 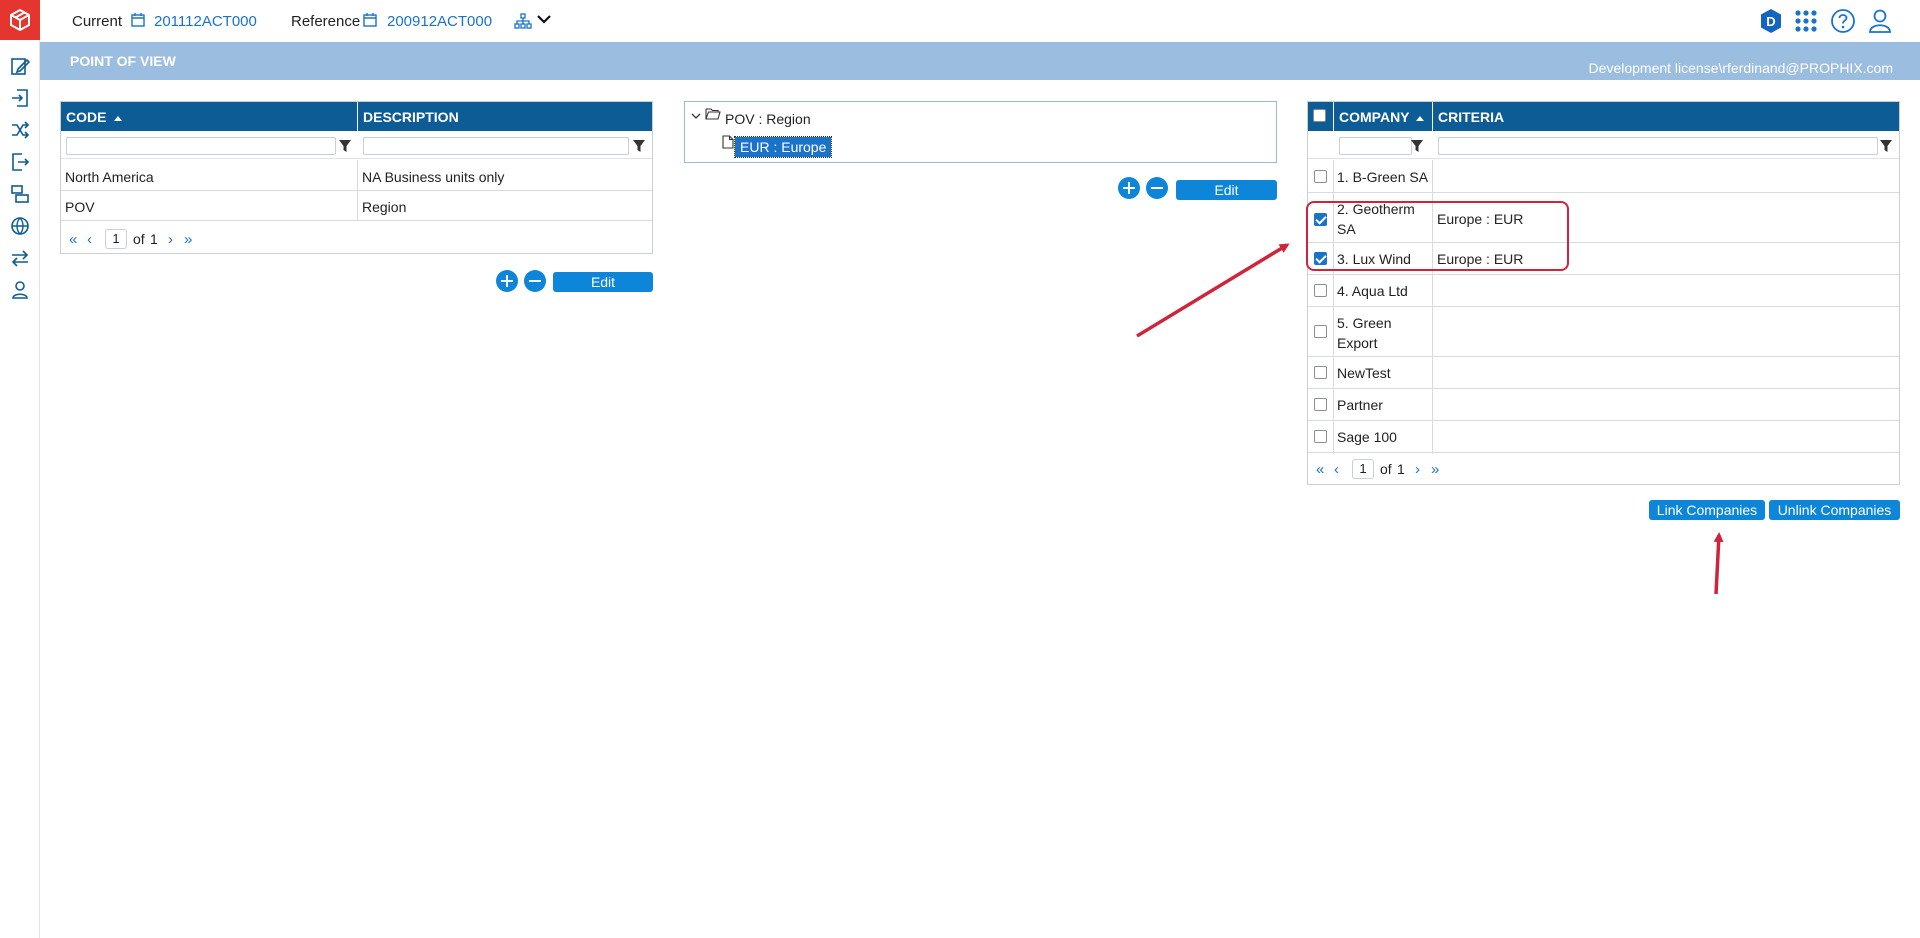 What do you see at coordinates (20, 194) in the screenshot?
I see `layers-icon` at bounding box center [20, 194].